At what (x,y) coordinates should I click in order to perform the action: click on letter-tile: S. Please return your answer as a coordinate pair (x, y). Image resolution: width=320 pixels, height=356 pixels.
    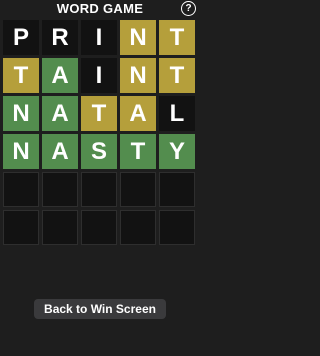
    Looking at the image, I should click on (99, 151).